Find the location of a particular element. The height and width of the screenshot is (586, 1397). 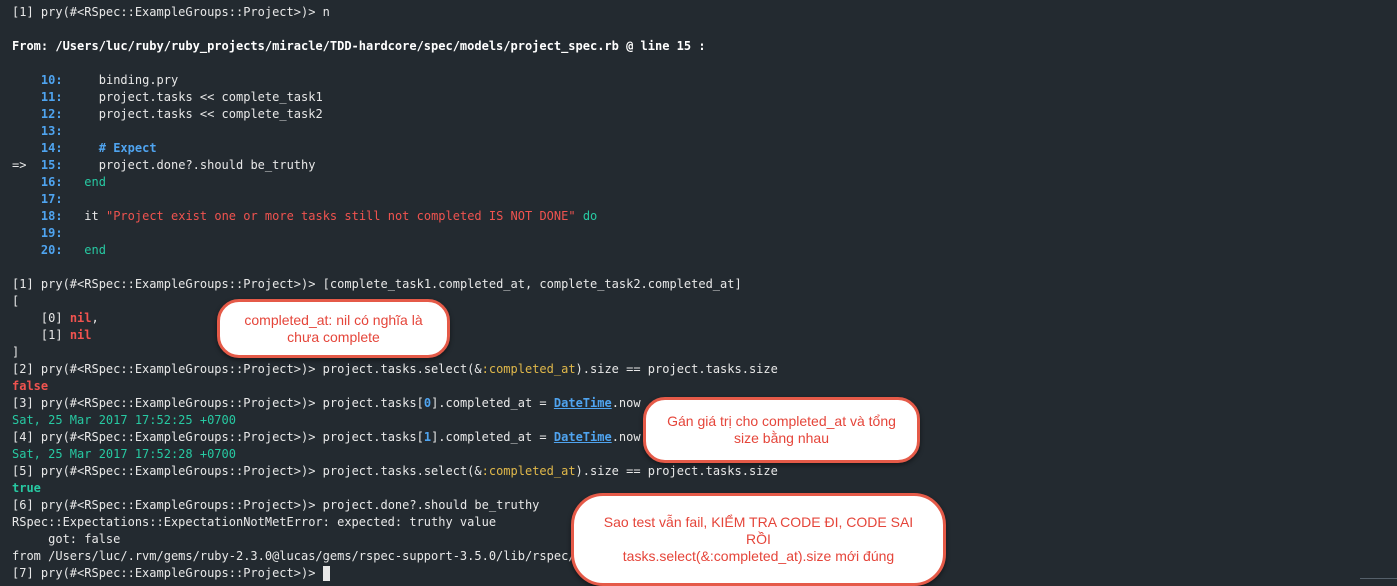

output-text: [ is located at coordinates (16, 301).